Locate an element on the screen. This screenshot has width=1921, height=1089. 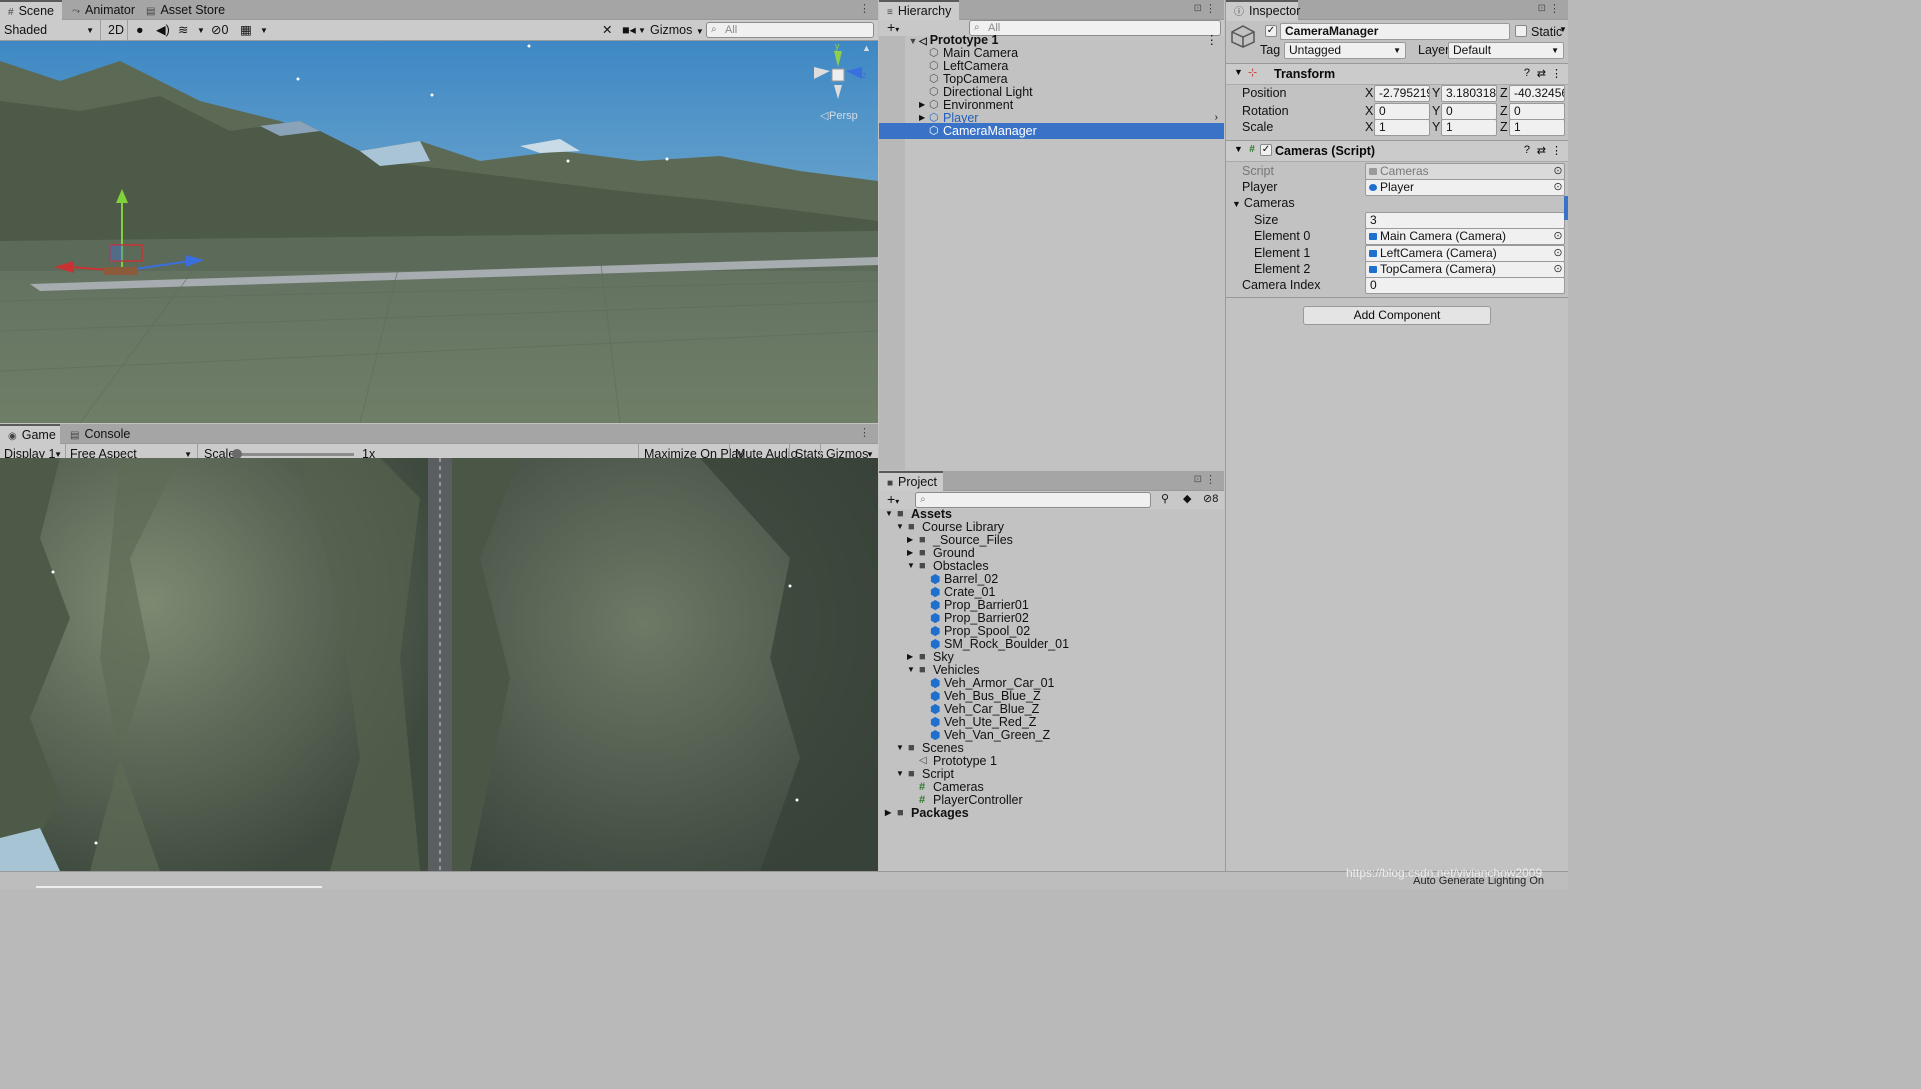
tools-icon: ✕ is located at coordinates (607, 30).